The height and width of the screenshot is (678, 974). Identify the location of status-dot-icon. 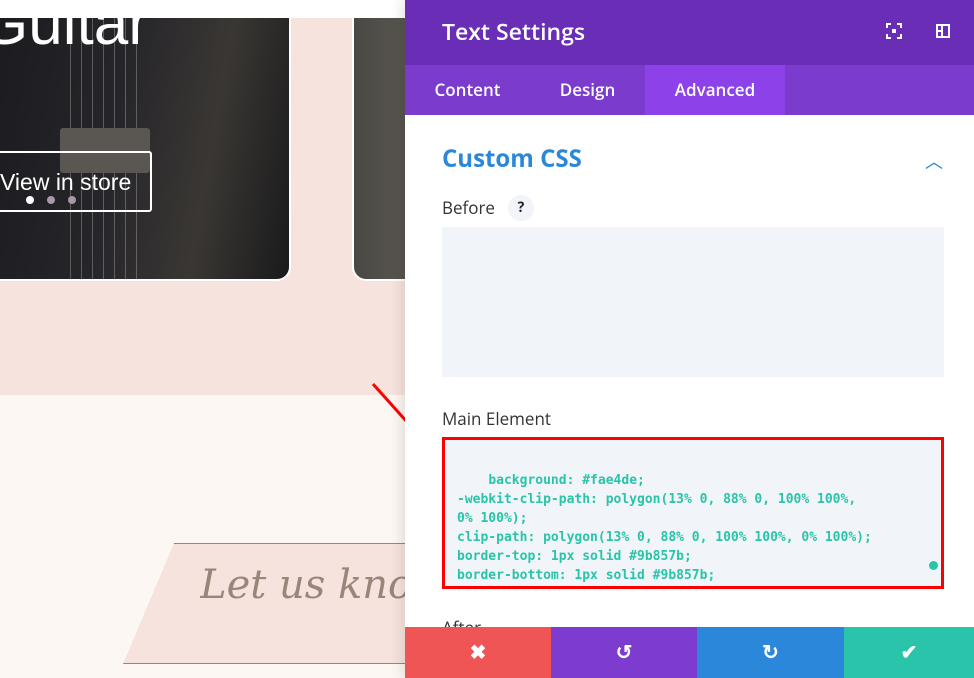
(933, 565).